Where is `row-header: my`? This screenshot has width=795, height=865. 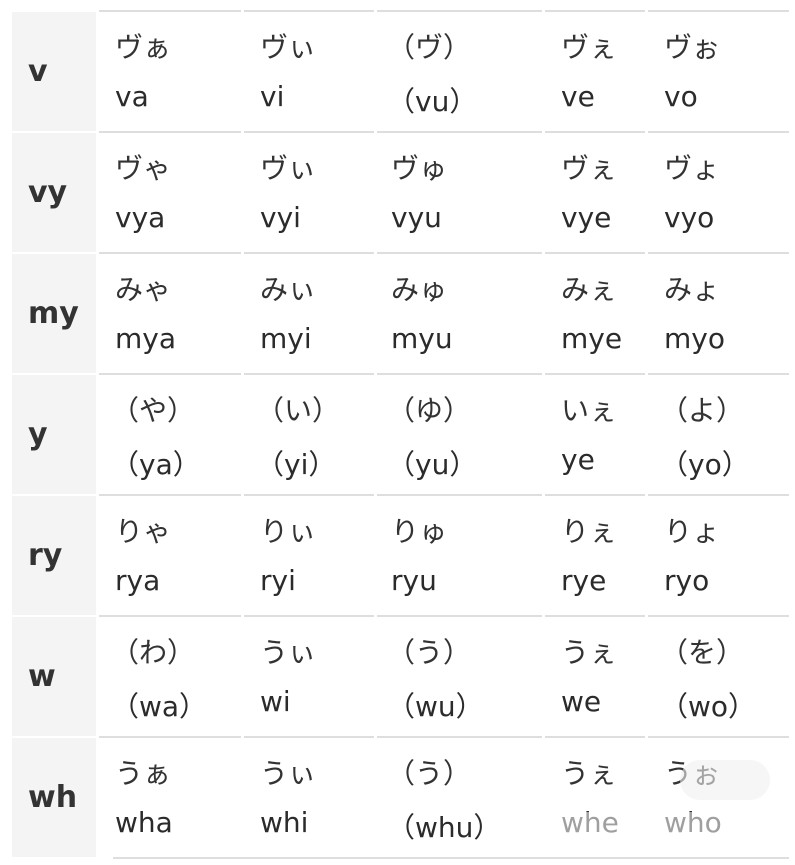 row-header: my is located at coordinates (54, 312).